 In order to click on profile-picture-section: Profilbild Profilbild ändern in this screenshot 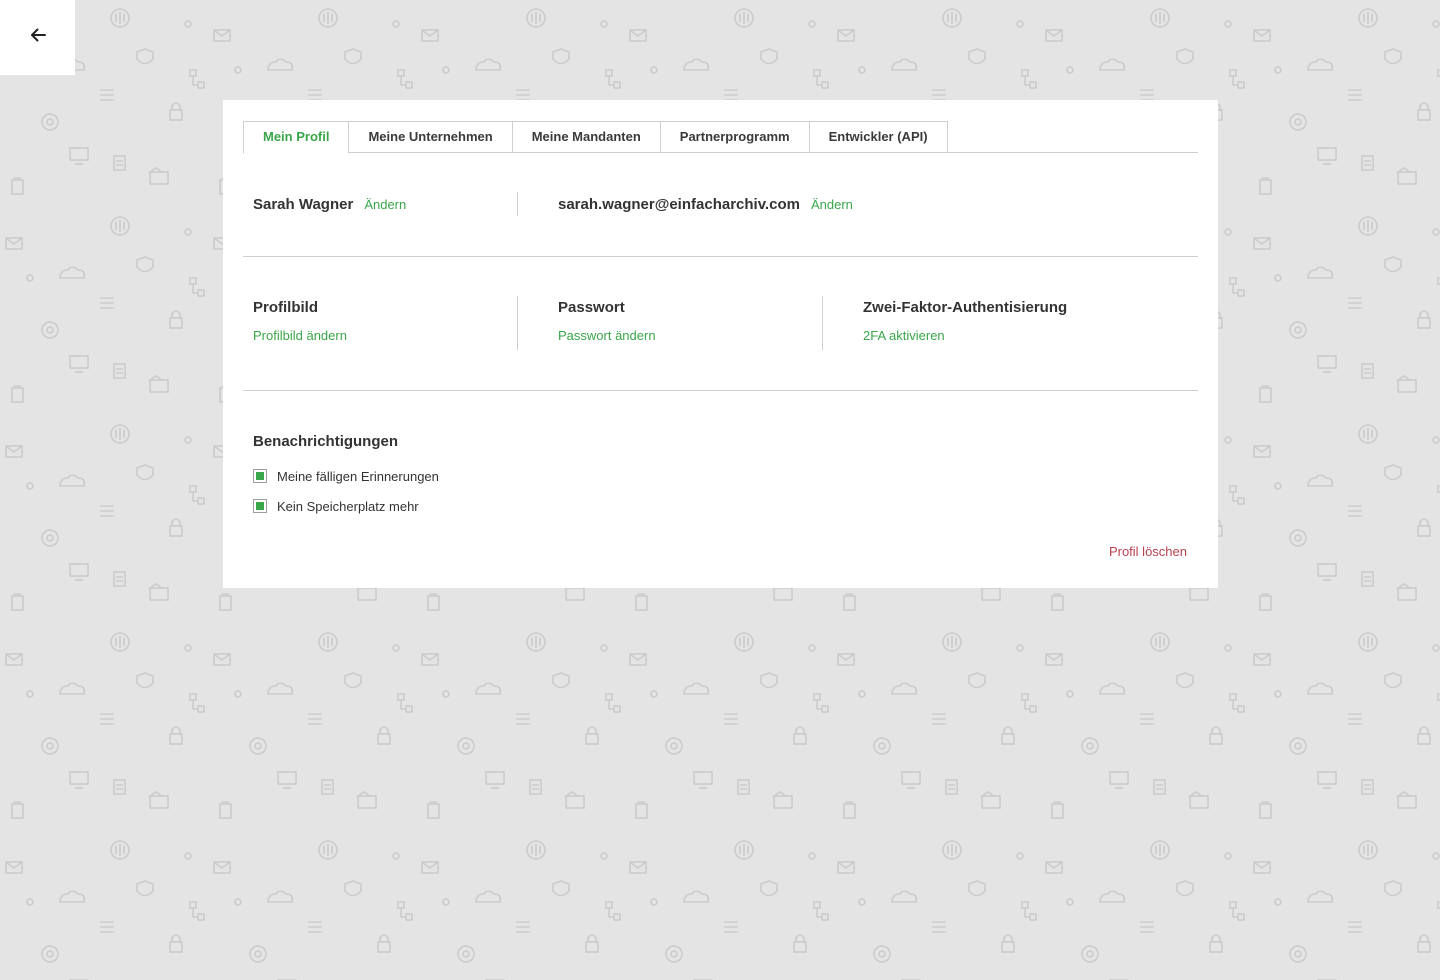, I will do `click(300, 320)`.